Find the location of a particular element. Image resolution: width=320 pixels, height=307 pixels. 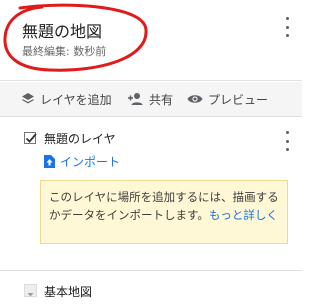

layer-visibility-checkbox is located at coordinates (30, 138).